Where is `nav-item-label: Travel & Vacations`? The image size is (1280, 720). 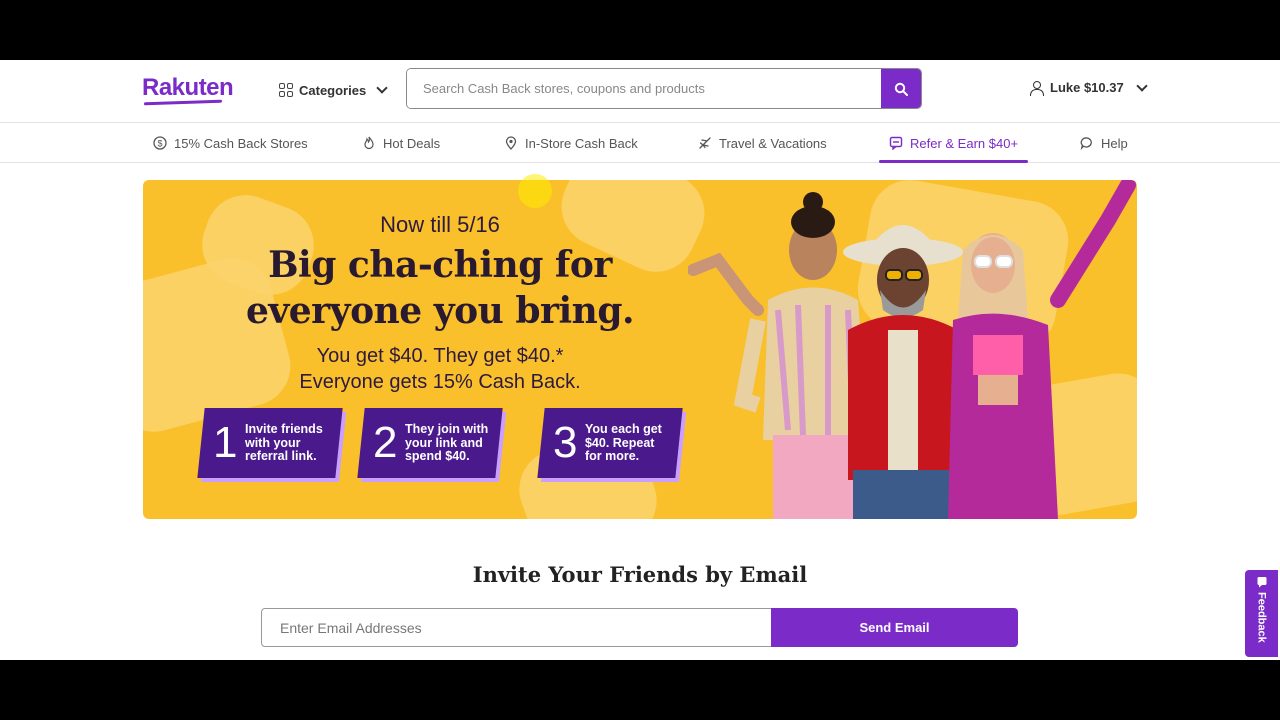
nav-item-label: Travel & Vacations is located at coordinates (773, 143).